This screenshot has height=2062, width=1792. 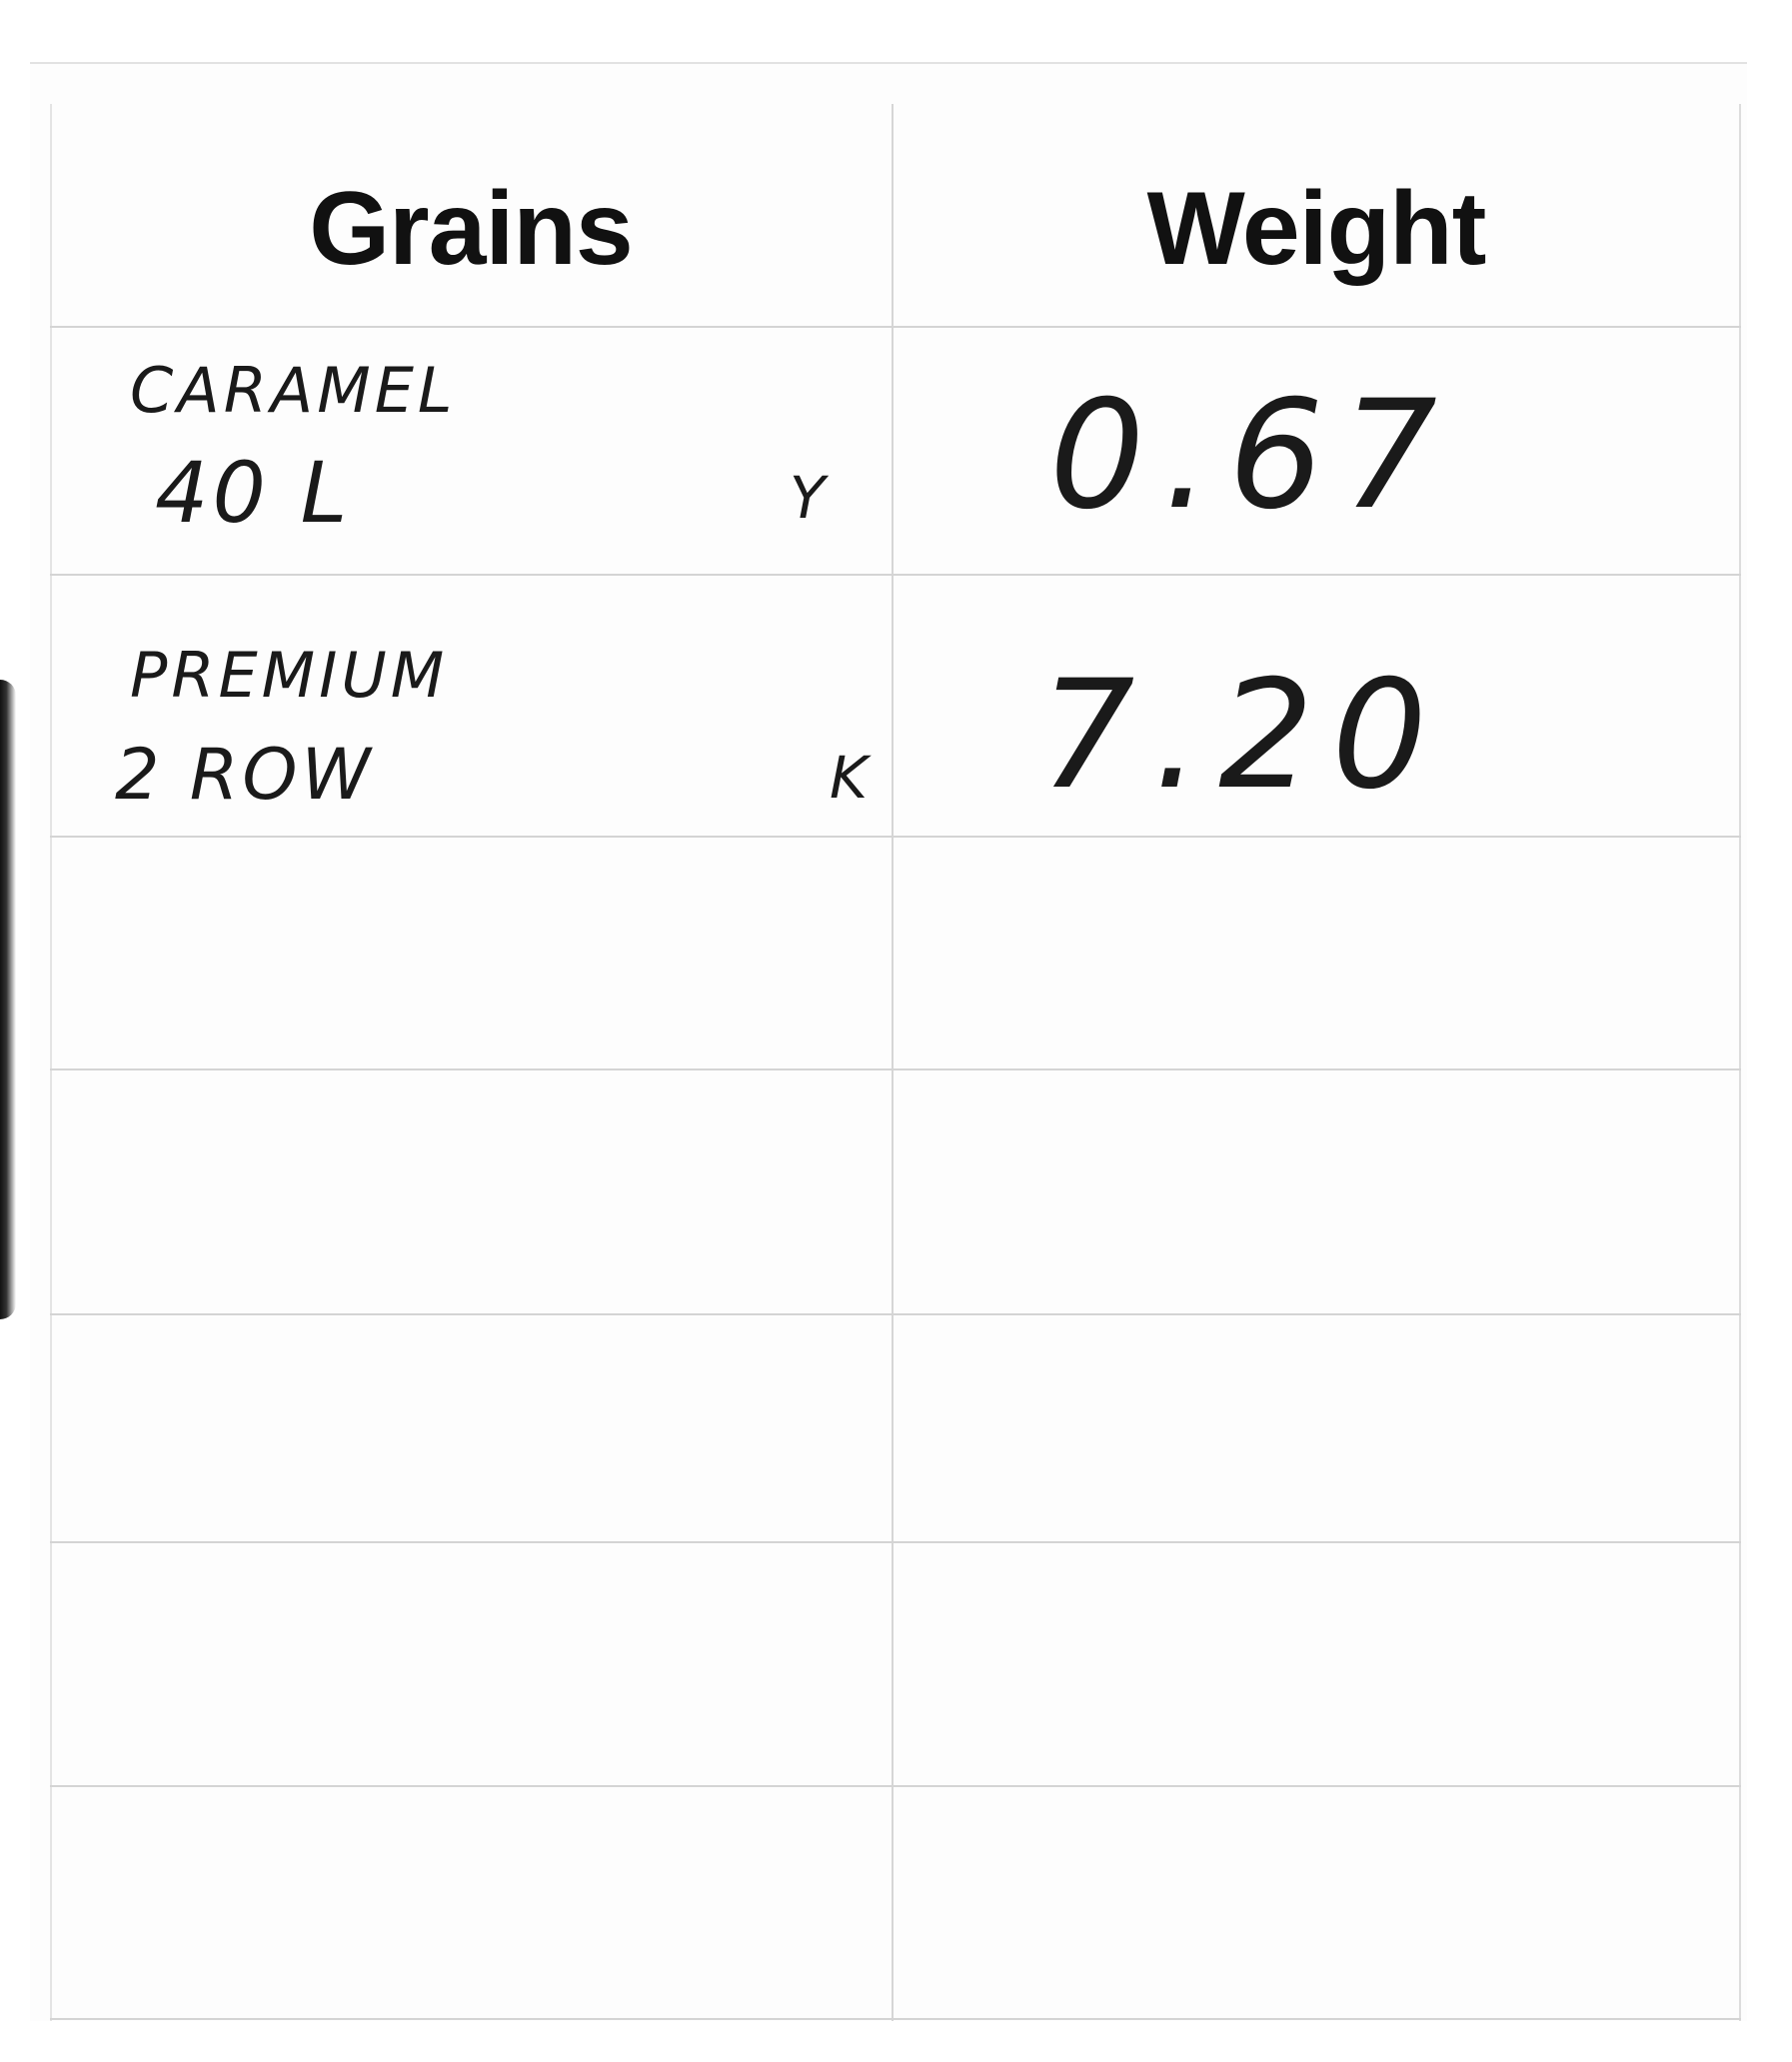 What do you see at coordinates (808, 498) in the screenshot?
I see `grain-mark: Y` at bounding box center [808, 498].